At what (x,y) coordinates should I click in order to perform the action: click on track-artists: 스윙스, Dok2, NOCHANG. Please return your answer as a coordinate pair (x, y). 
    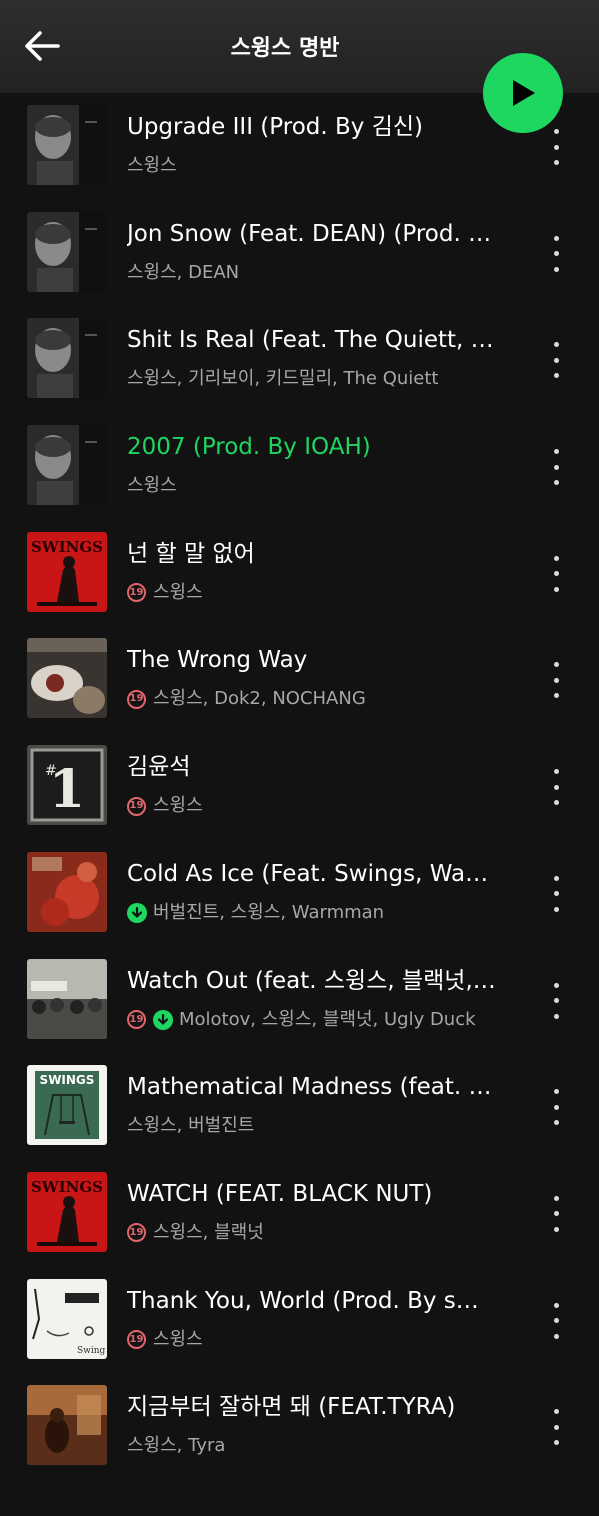
    Looking at the image, I should click on (259, 699).